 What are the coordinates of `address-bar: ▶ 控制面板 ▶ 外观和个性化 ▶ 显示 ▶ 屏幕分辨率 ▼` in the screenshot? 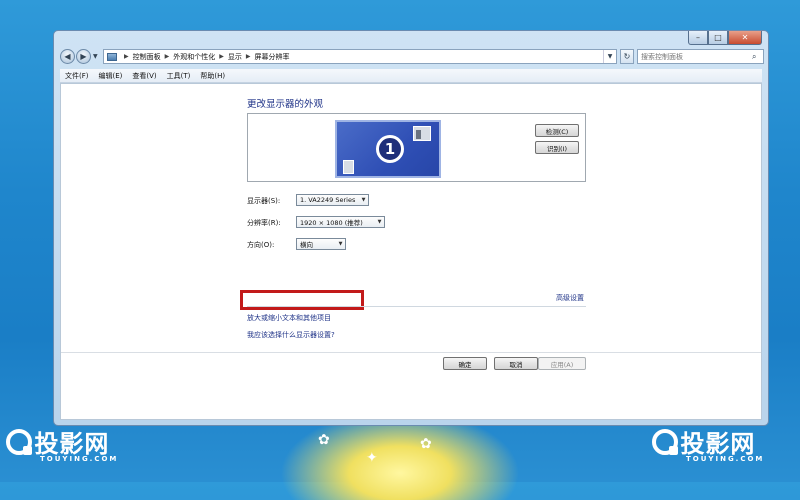 It's located at (360, 56).